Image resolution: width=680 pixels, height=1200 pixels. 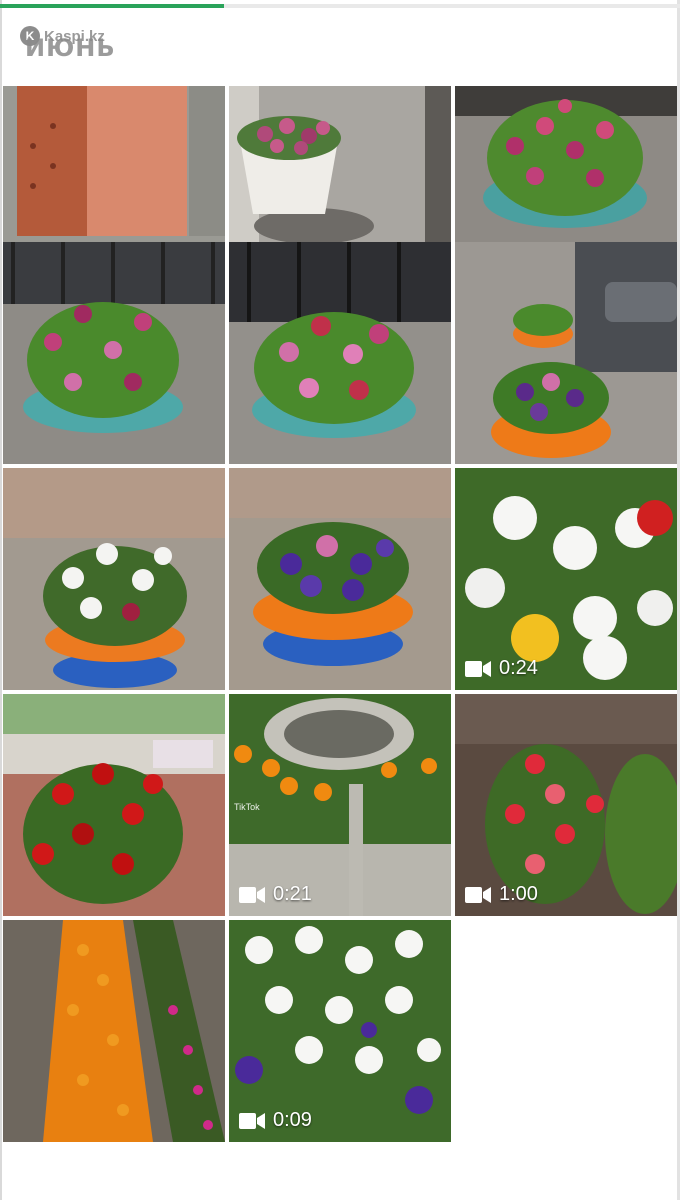 I want to click on media-tile-14: 0:09, so click(x=340, y=1031).